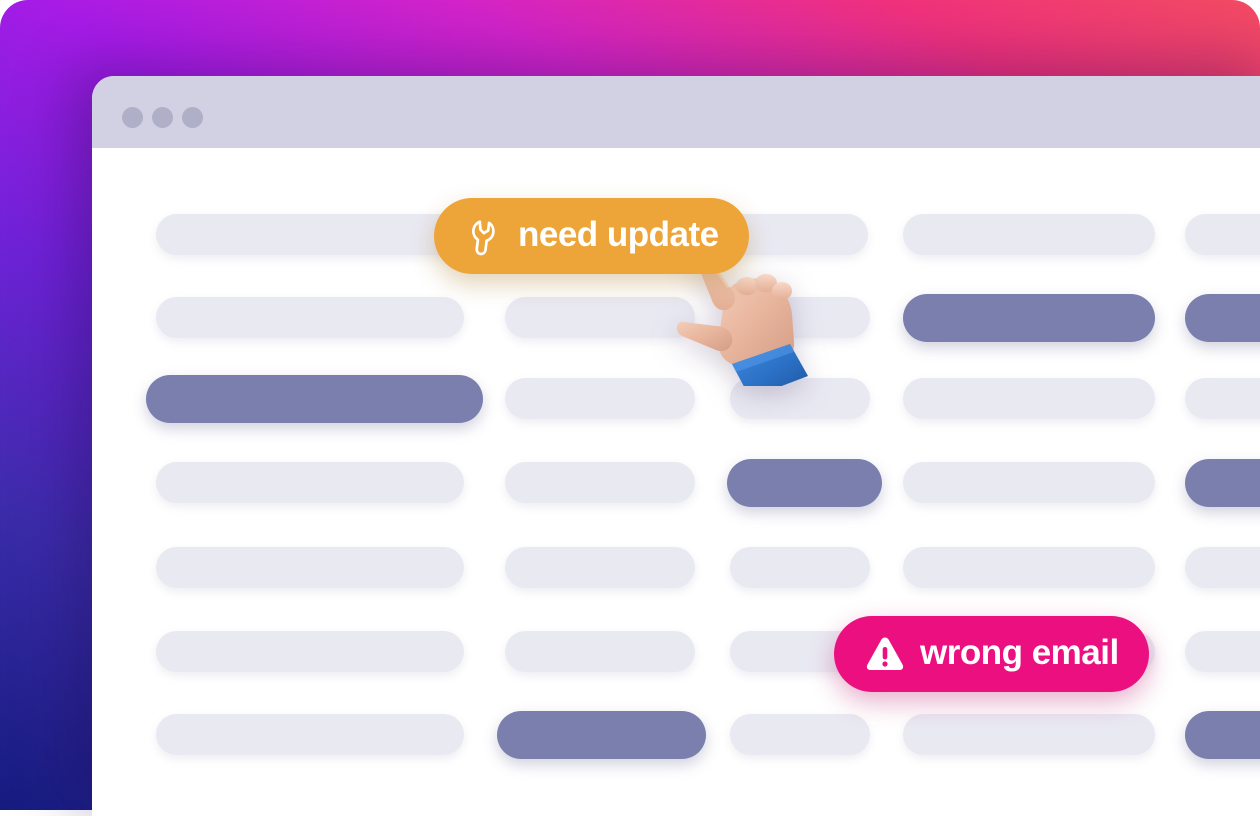 The width and height of the screenshot is (1260, 816). I want to click on badge-wrong-email-label: wrong email, so click(1019, 652).